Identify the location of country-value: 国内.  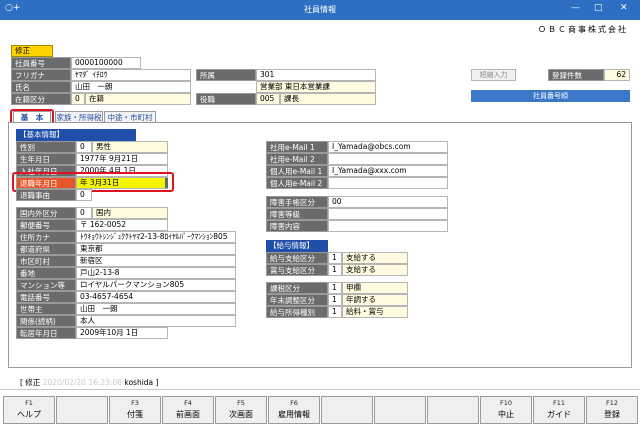
(130, 213).